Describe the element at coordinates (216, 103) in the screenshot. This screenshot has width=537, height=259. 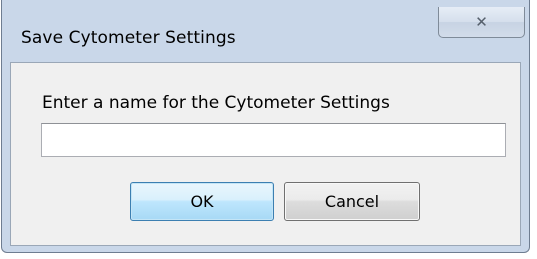
I see `name-prompt-label: Enter a name for the Cytometer Settings` at that location.